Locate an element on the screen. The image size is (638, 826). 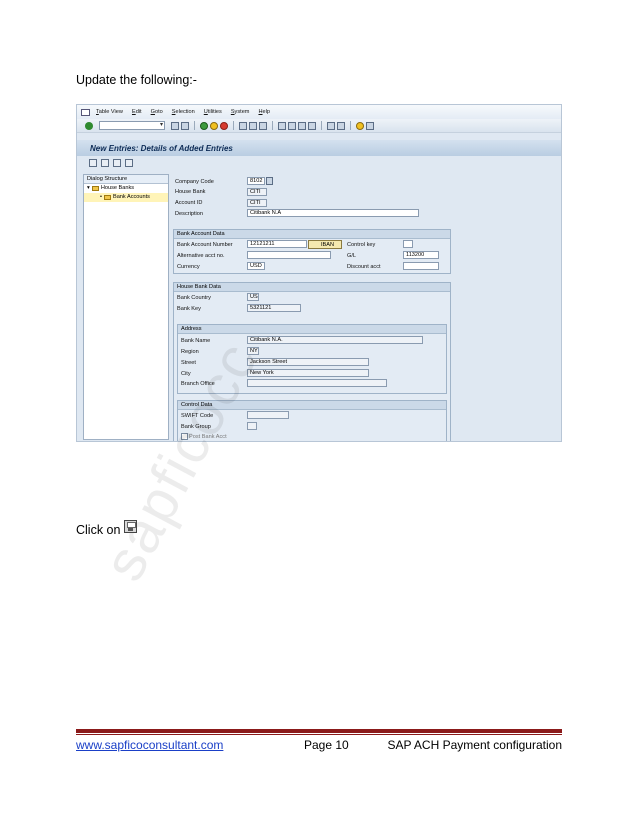
shortcut-icon is located at coordinates (341, 125).